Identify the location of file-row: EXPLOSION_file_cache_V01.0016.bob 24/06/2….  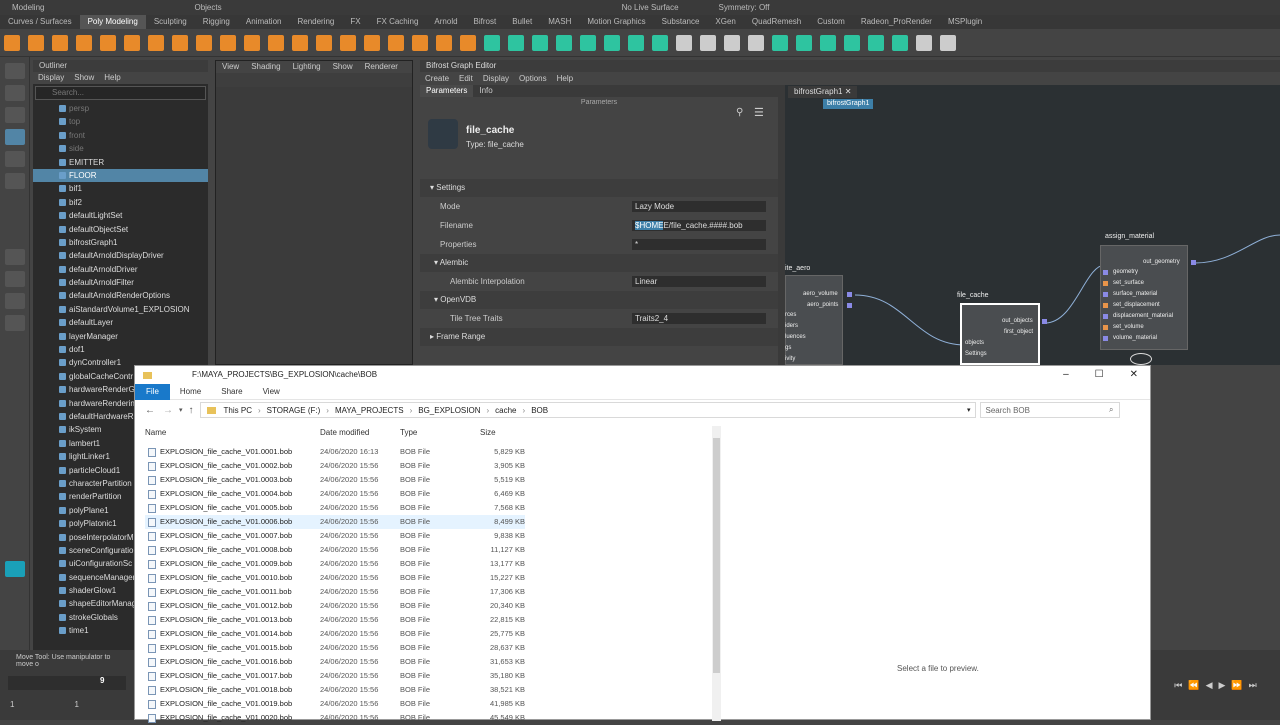
(335, 662).